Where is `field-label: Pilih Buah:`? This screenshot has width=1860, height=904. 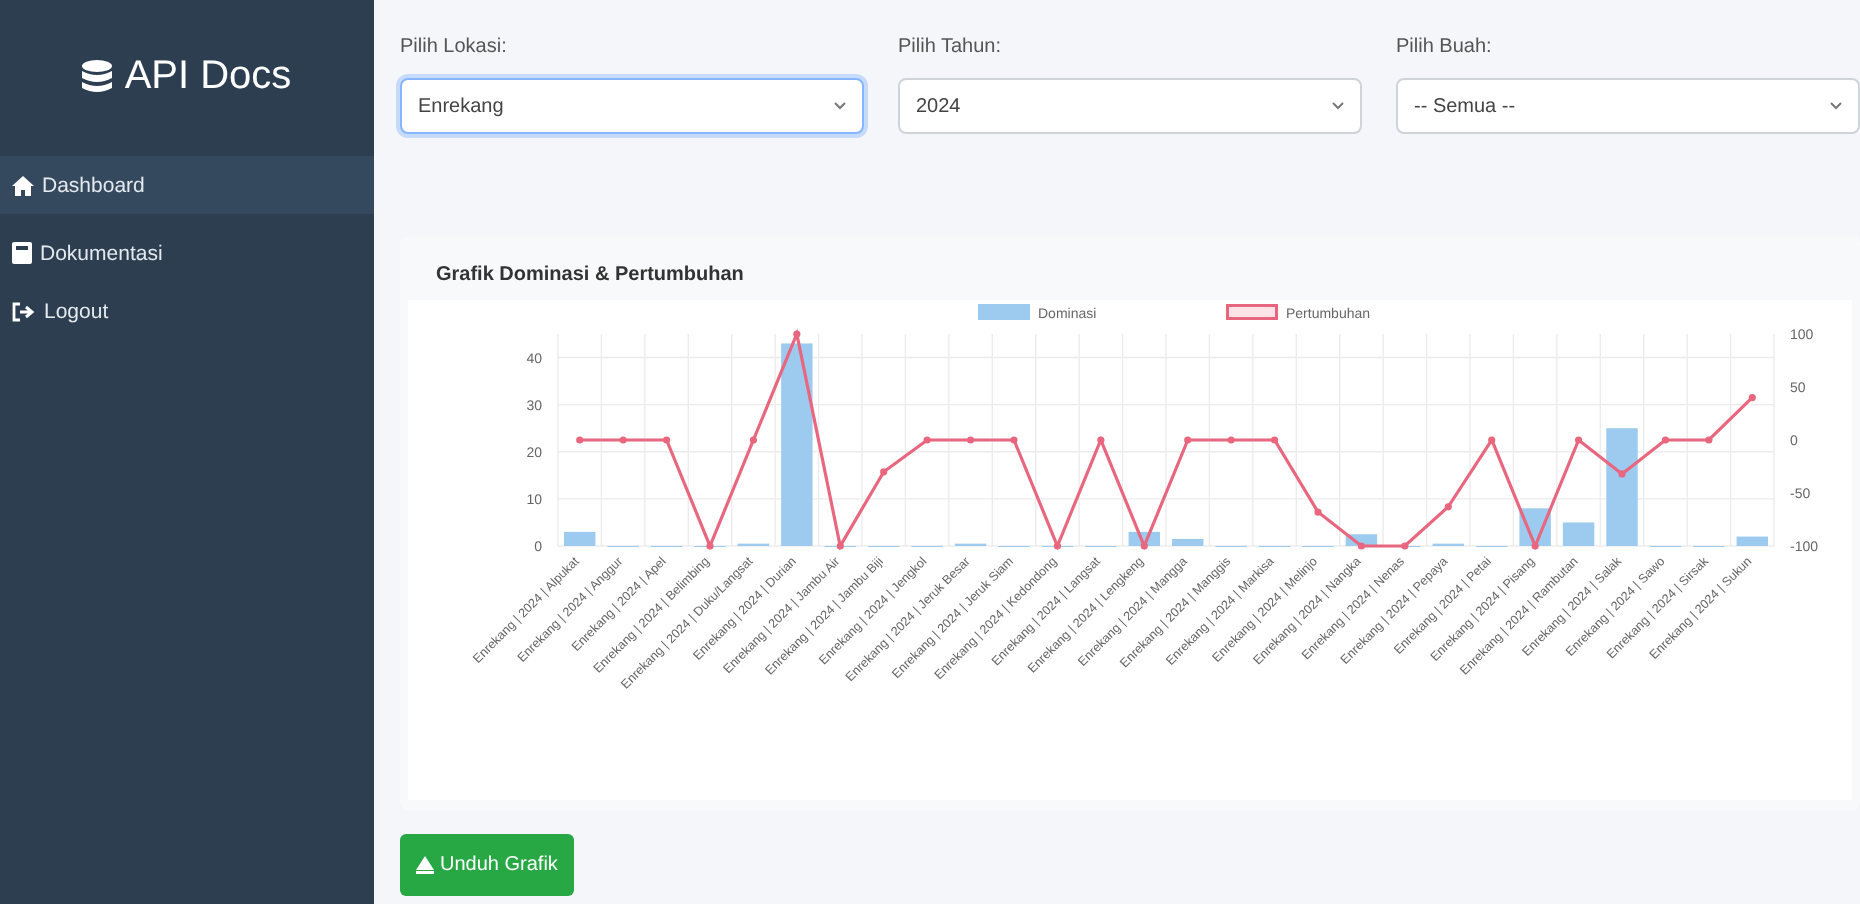
field-label: Pilih Buah: is located at coordinates (1445, 47).